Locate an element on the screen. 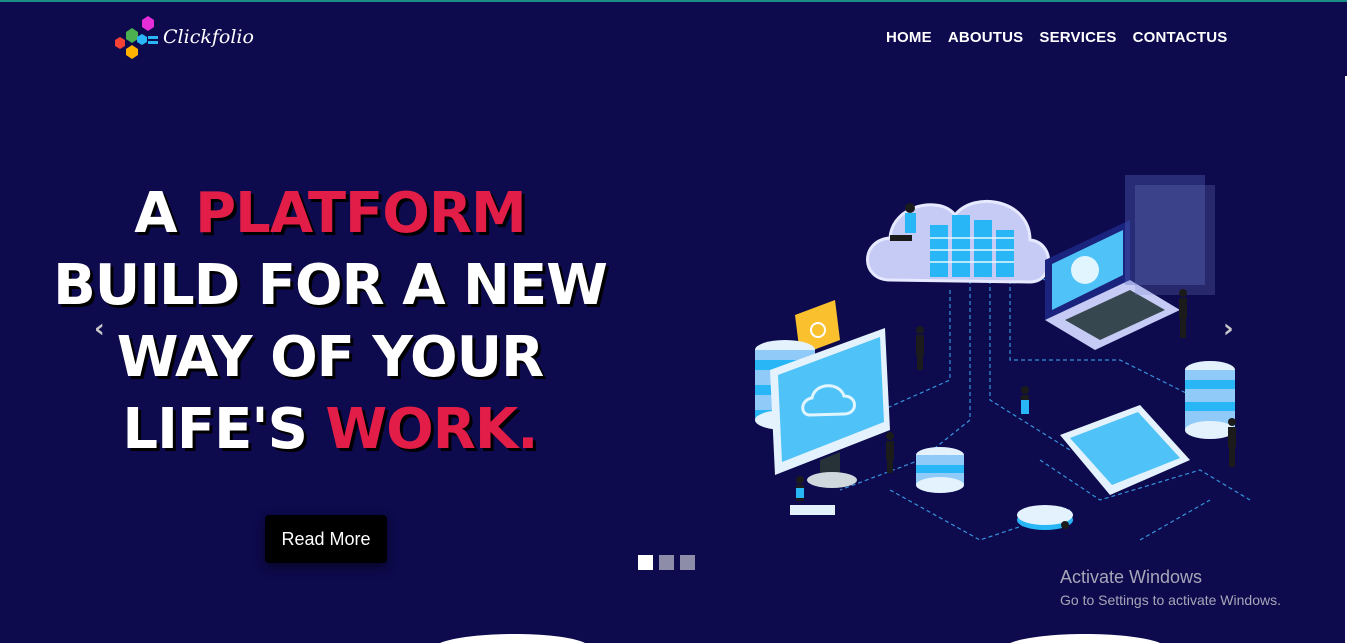 The image size is (1347, 643). bottom-wave-decoration is located at coordinates (800, 638).